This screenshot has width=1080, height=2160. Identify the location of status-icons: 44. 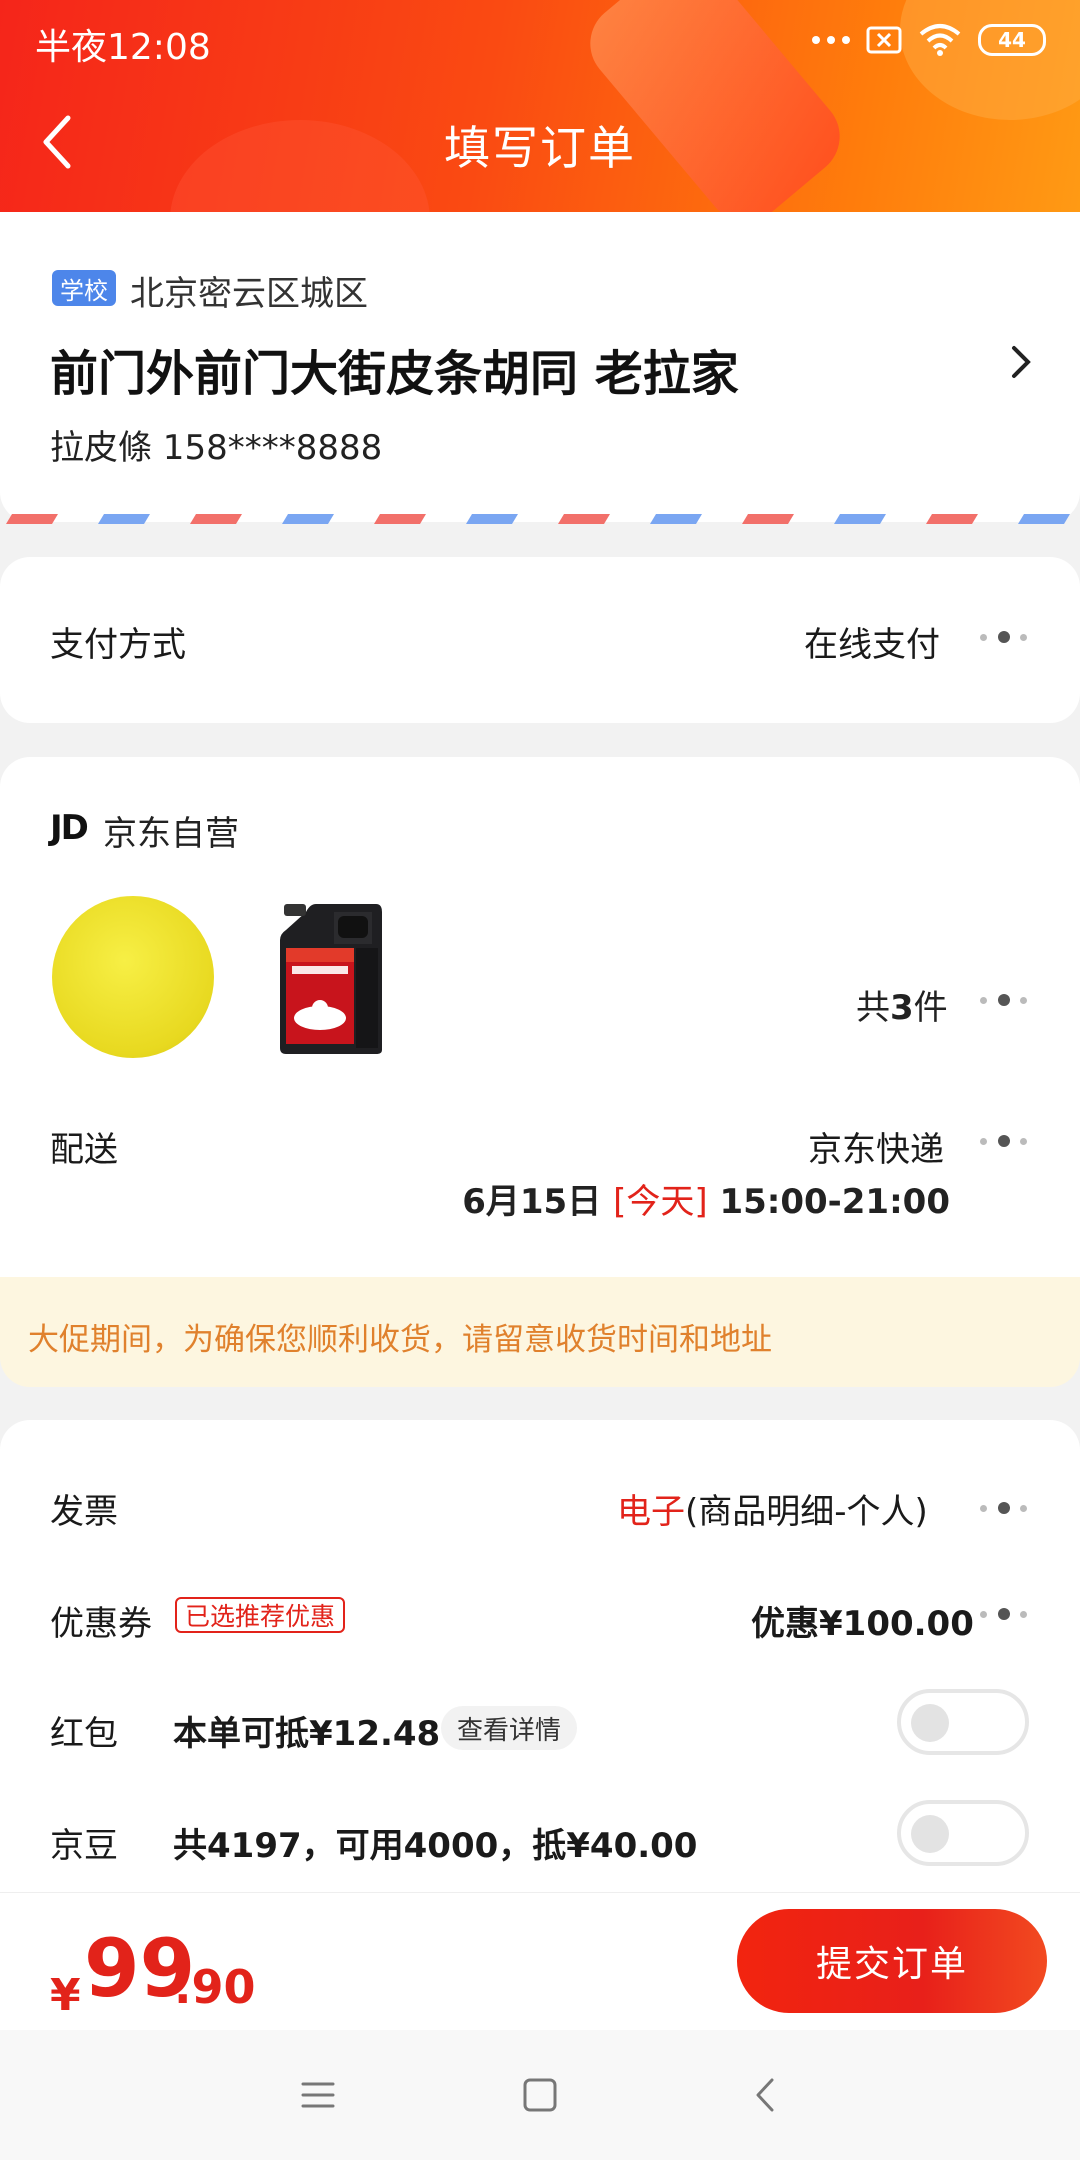
(929, 40).